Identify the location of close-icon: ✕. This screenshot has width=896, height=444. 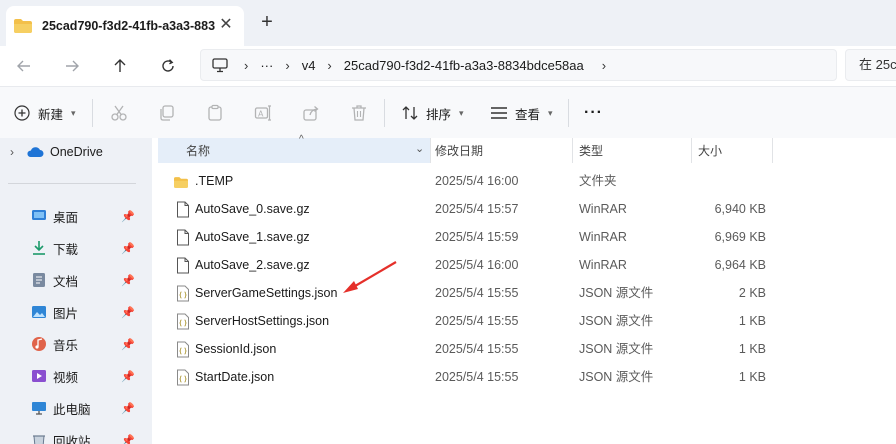
(226, 25).